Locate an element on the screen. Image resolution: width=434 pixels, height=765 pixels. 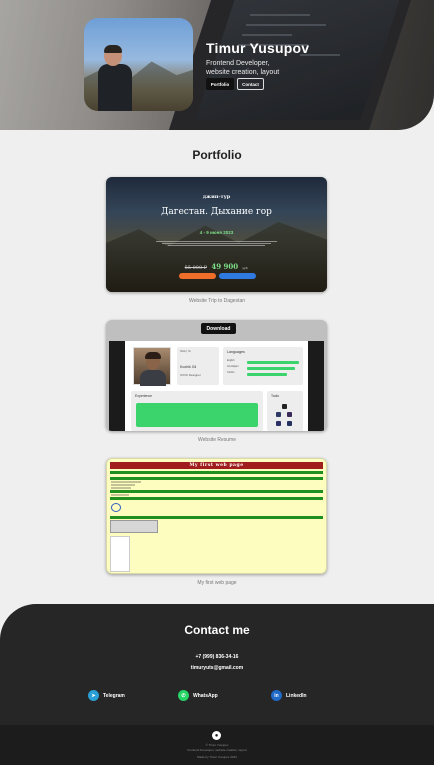
download-button: Download is located at coordinates (218, 328).